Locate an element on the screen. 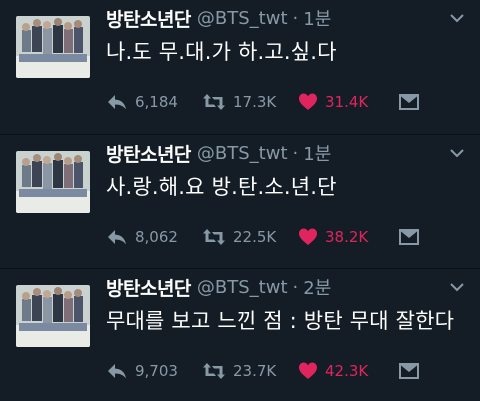  tweet-actions: 9,703 23.7K 42.3K is located at coordinates (266, 371).